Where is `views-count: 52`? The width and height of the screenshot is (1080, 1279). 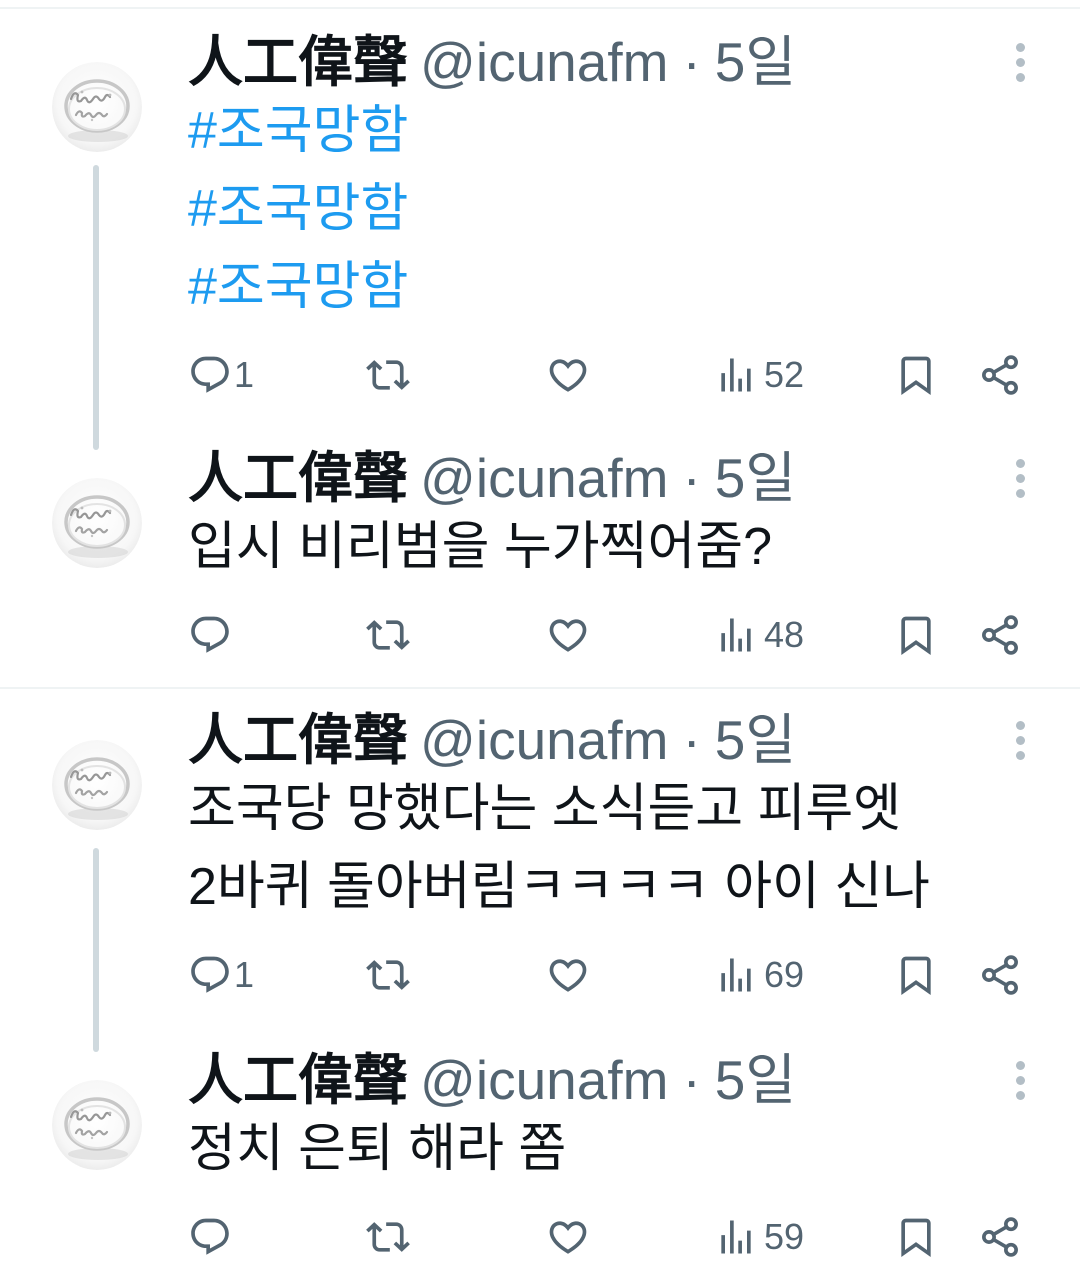 views-count: 52 is located at coordinates (784, 374).